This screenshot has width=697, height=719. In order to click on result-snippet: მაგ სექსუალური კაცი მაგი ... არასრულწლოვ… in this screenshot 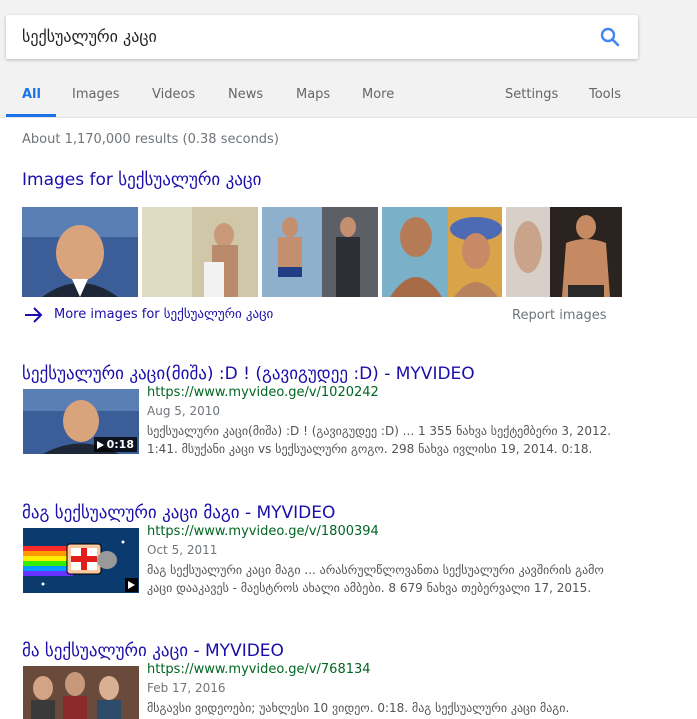, I will do `click(375, 579)`.